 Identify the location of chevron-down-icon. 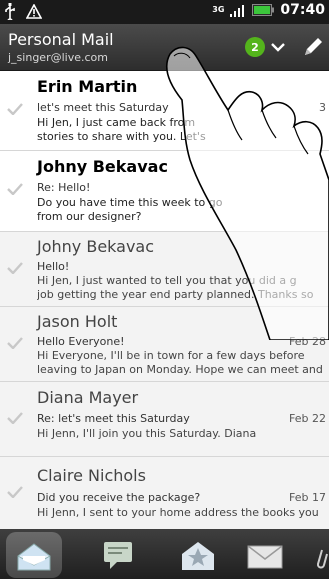
(278, 47).